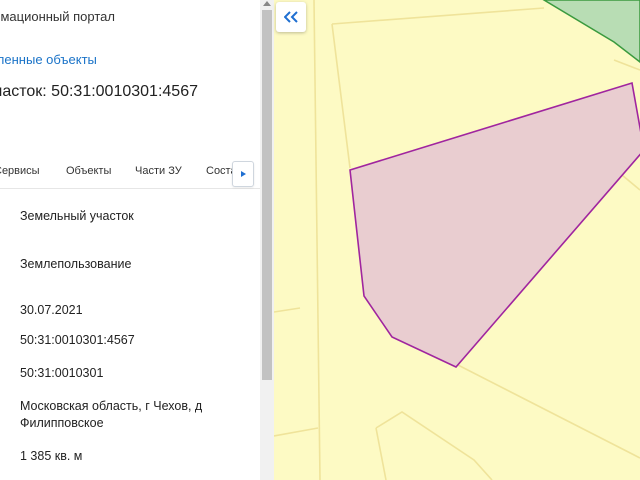  What do you see at coordinates (158, 171) in the screenshot?
I see `tab-land-parts: Части ЗУ` at bounding box center [158, 171].